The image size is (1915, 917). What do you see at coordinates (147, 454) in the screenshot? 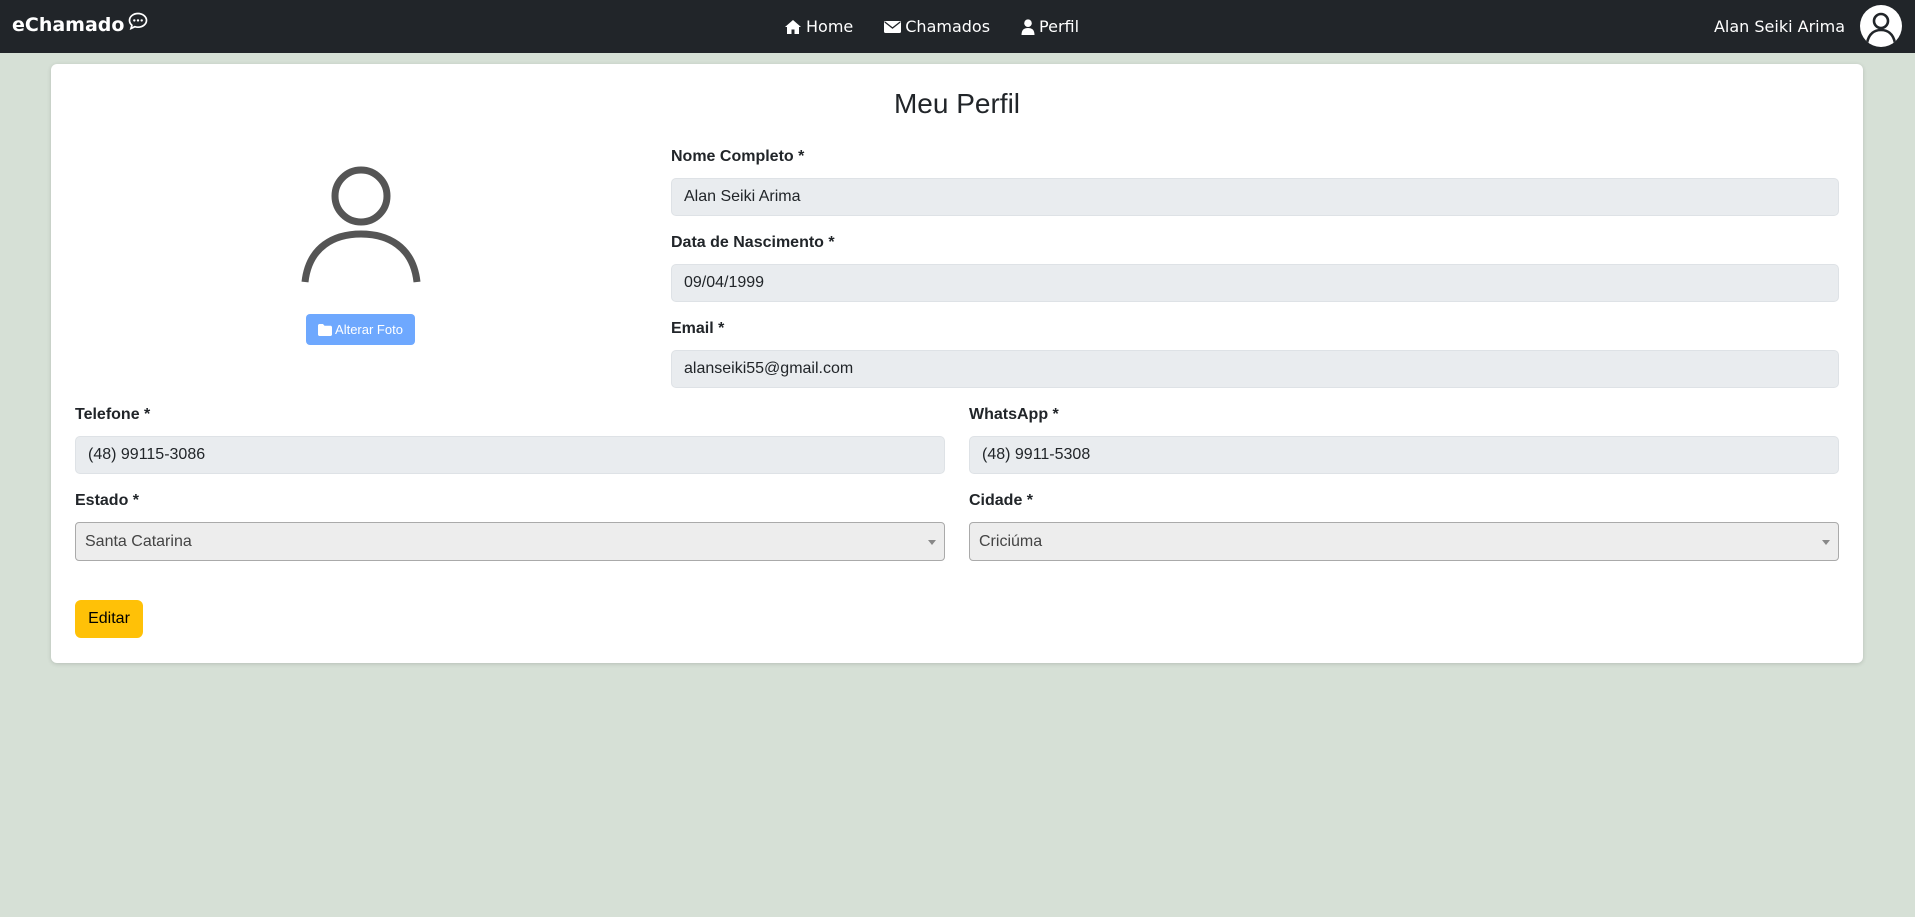
I see `telefone-value: (48) 99115-3086` at bounding box center [147, 454].